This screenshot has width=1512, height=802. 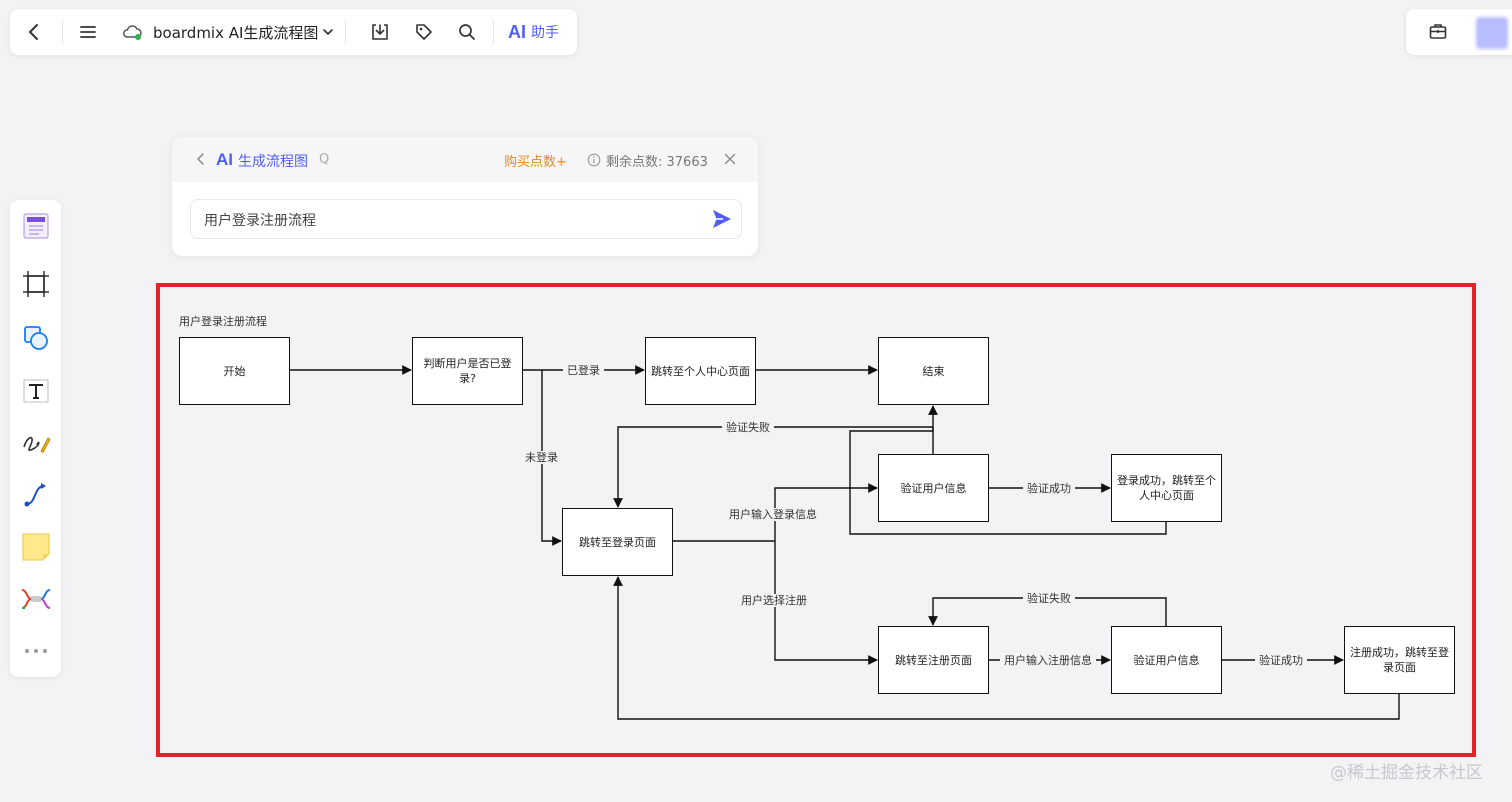 I want to click on edge-label-verify-fail-2: 验证失败, so click(x=1049, y=598).